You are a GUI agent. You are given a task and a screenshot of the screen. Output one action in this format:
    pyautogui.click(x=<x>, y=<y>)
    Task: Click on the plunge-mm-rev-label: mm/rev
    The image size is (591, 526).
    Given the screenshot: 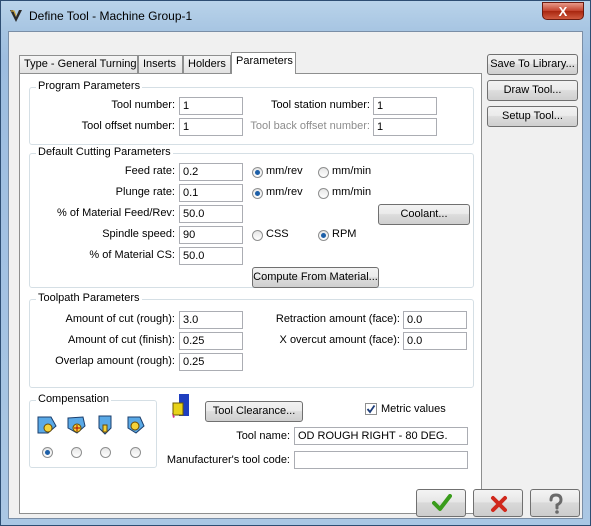 What is the action you would take?
    pyautogui.click(x=284, y=192)
    